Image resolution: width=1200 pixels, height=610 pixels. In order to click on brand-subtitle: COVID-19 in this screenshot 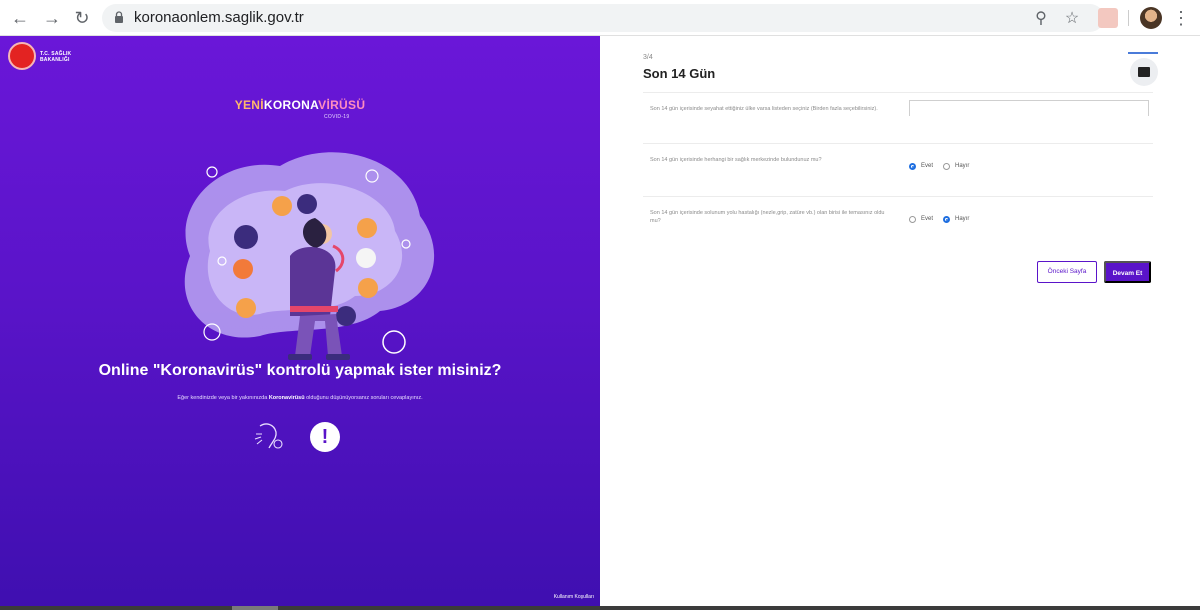, I will do `click(337, 117)`.